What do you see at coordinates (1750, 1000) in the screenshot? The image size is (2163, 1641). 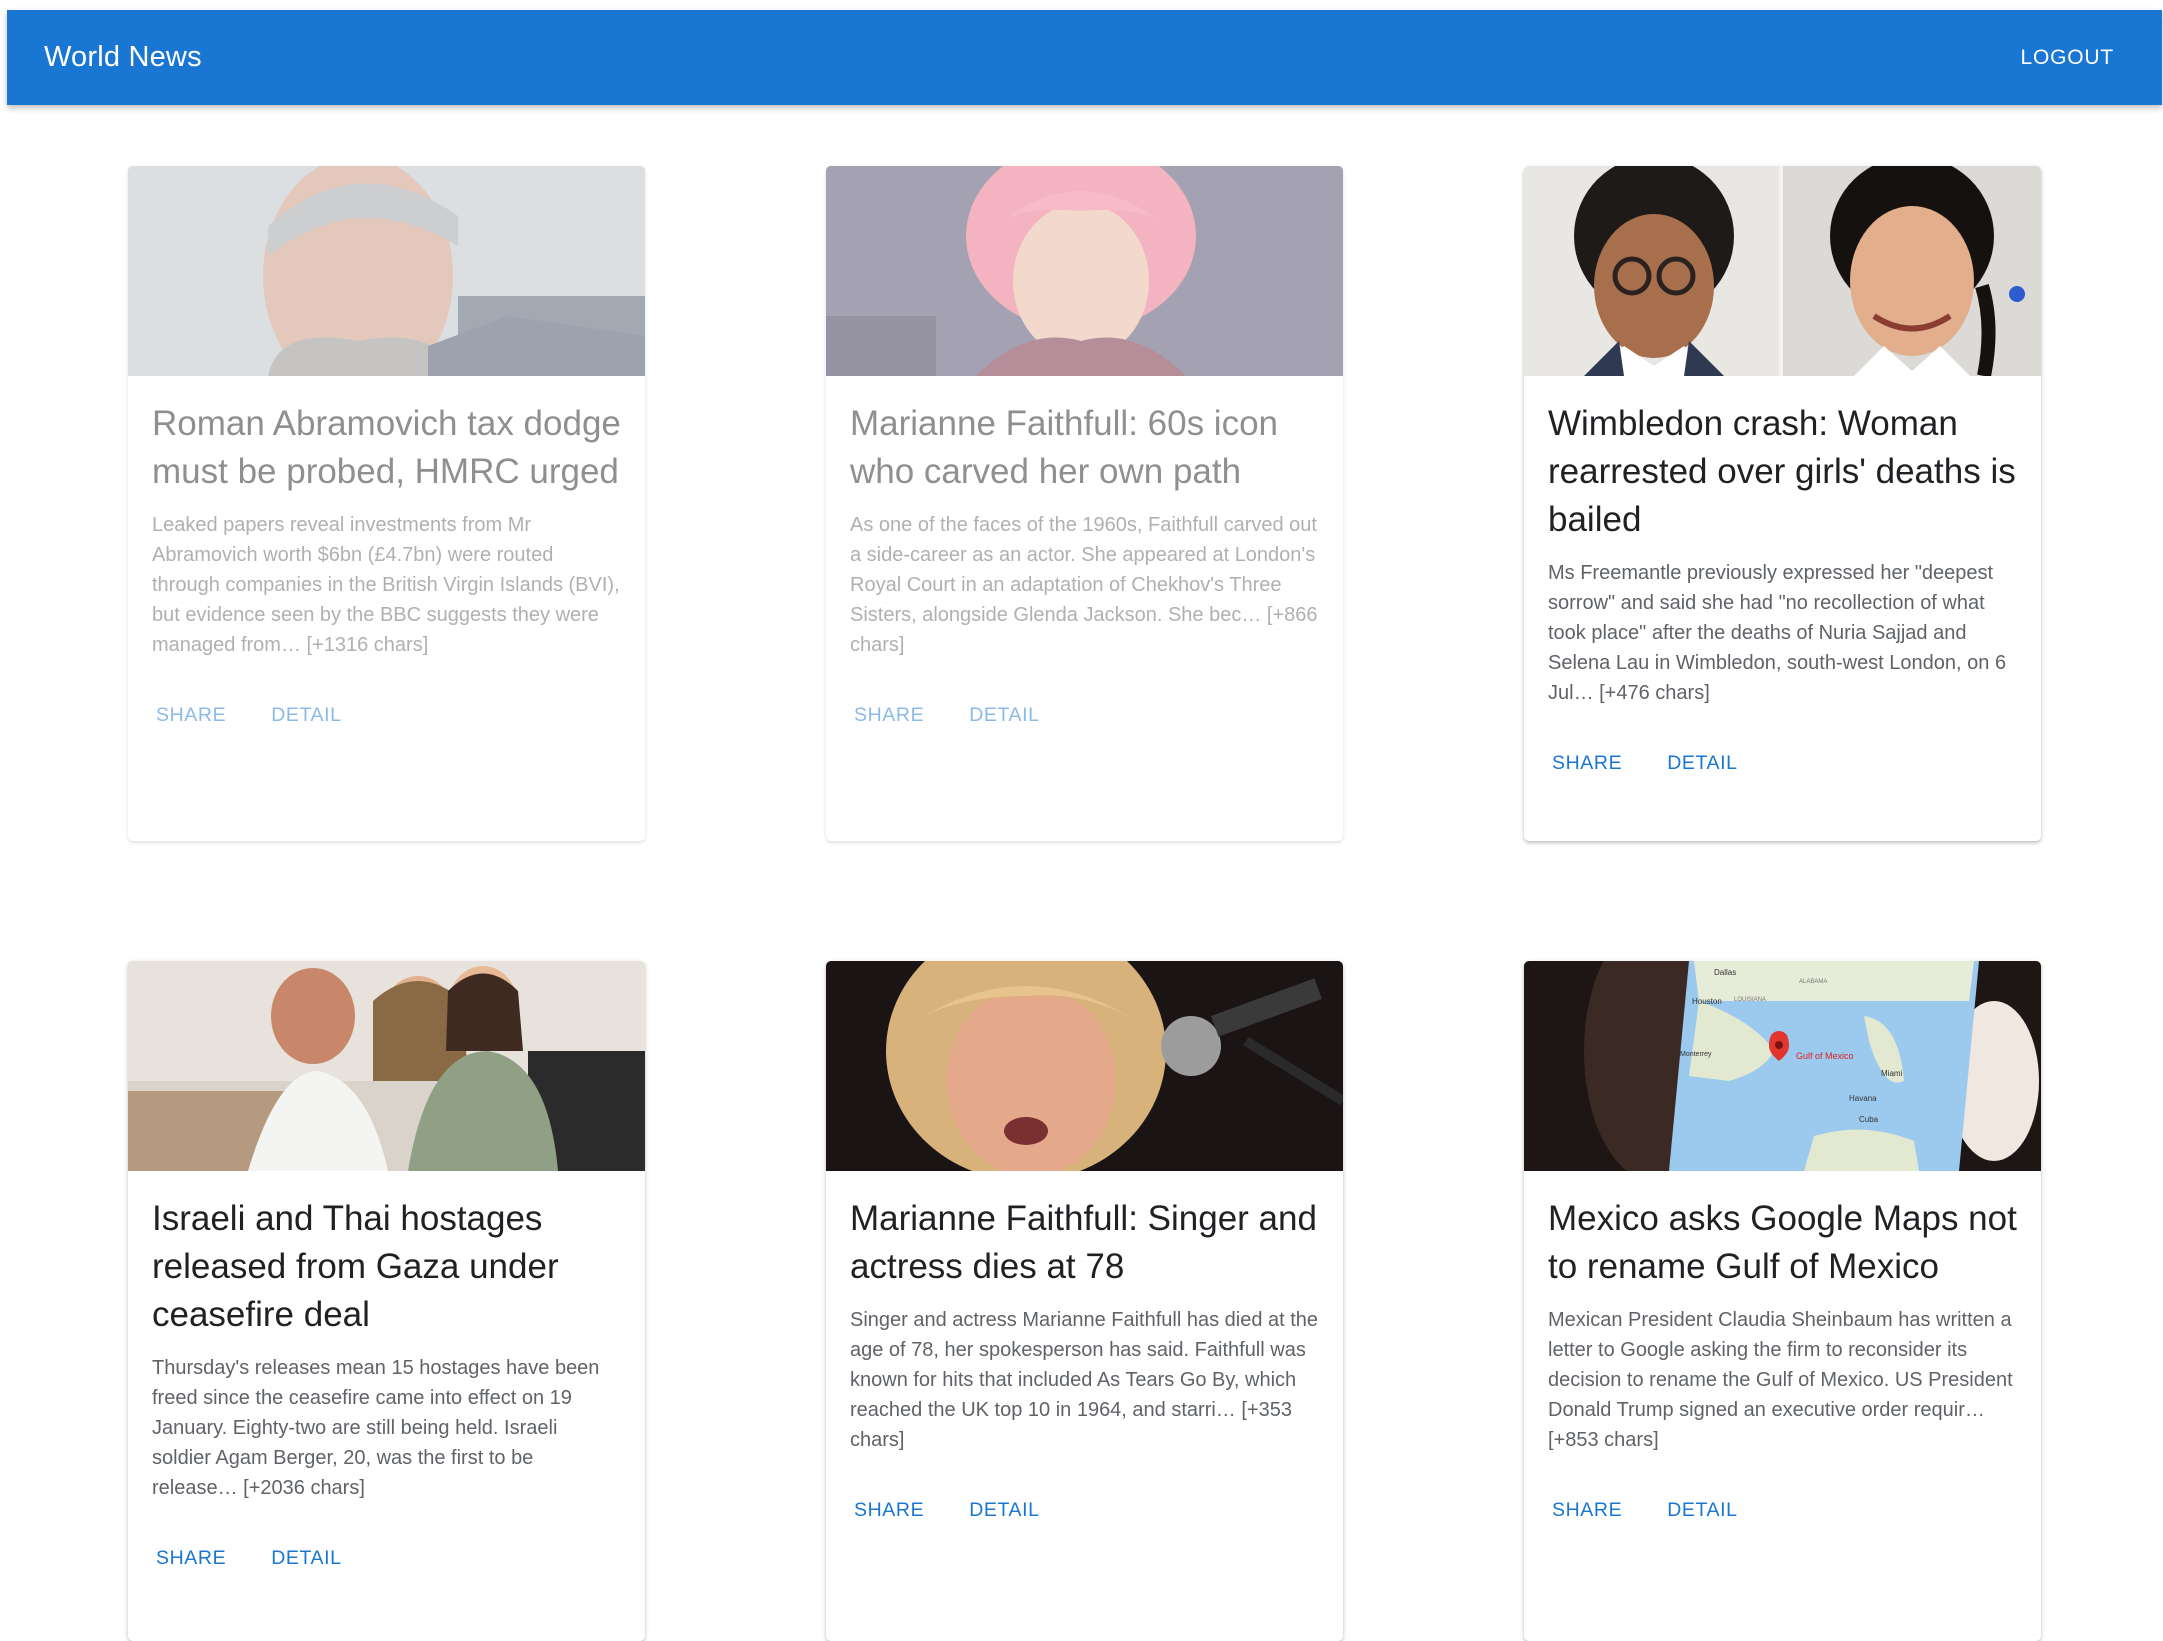 I see `map-label-louisiana: LOUISIANA` at bounding box center [1750, 1000].